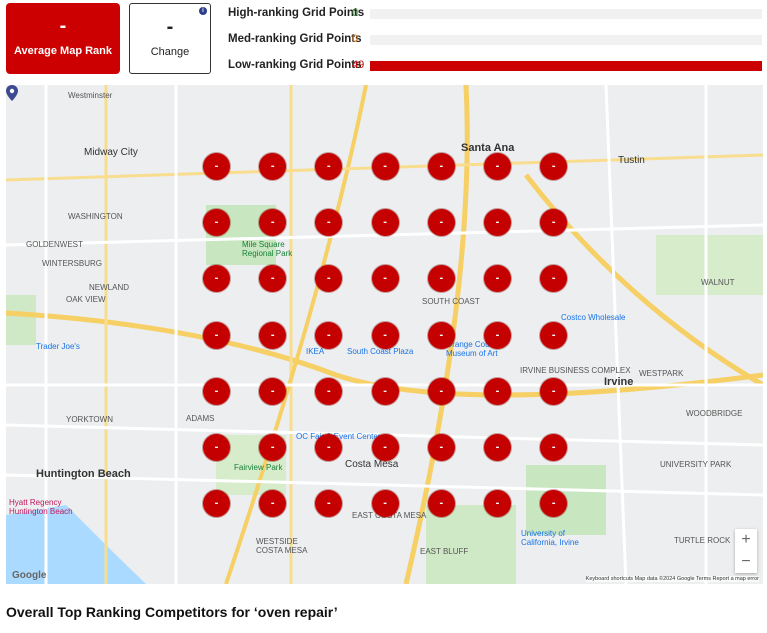 The width and height of the screenshot is (767, 633). I want to click on med-ranking-count: 0, so click(355, 39).